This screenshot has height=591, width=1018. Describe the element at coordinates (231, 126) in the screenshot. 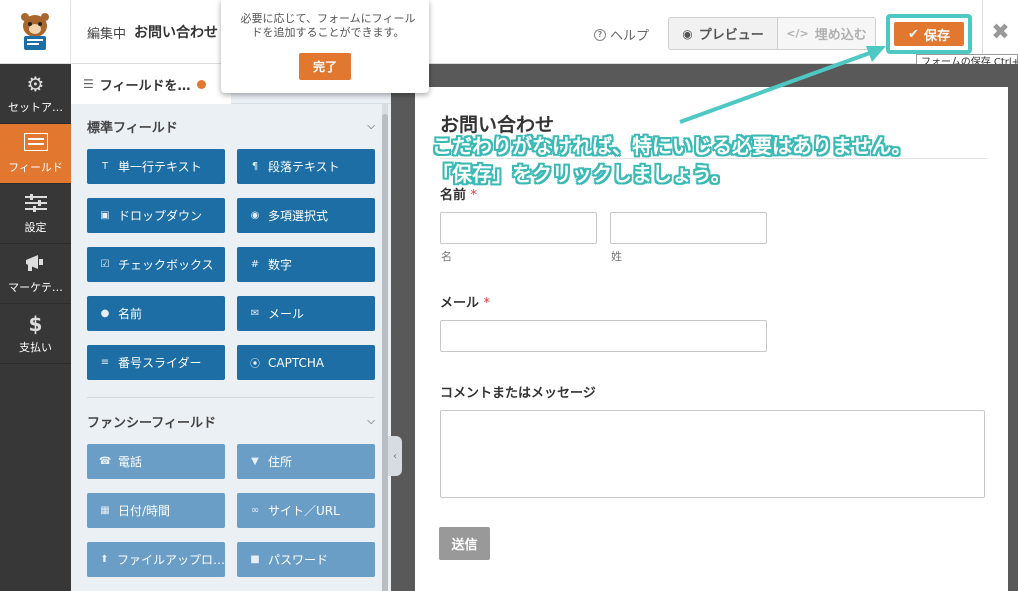

I see `standard-fields-header: 標準フィールド ⌵` at that location.